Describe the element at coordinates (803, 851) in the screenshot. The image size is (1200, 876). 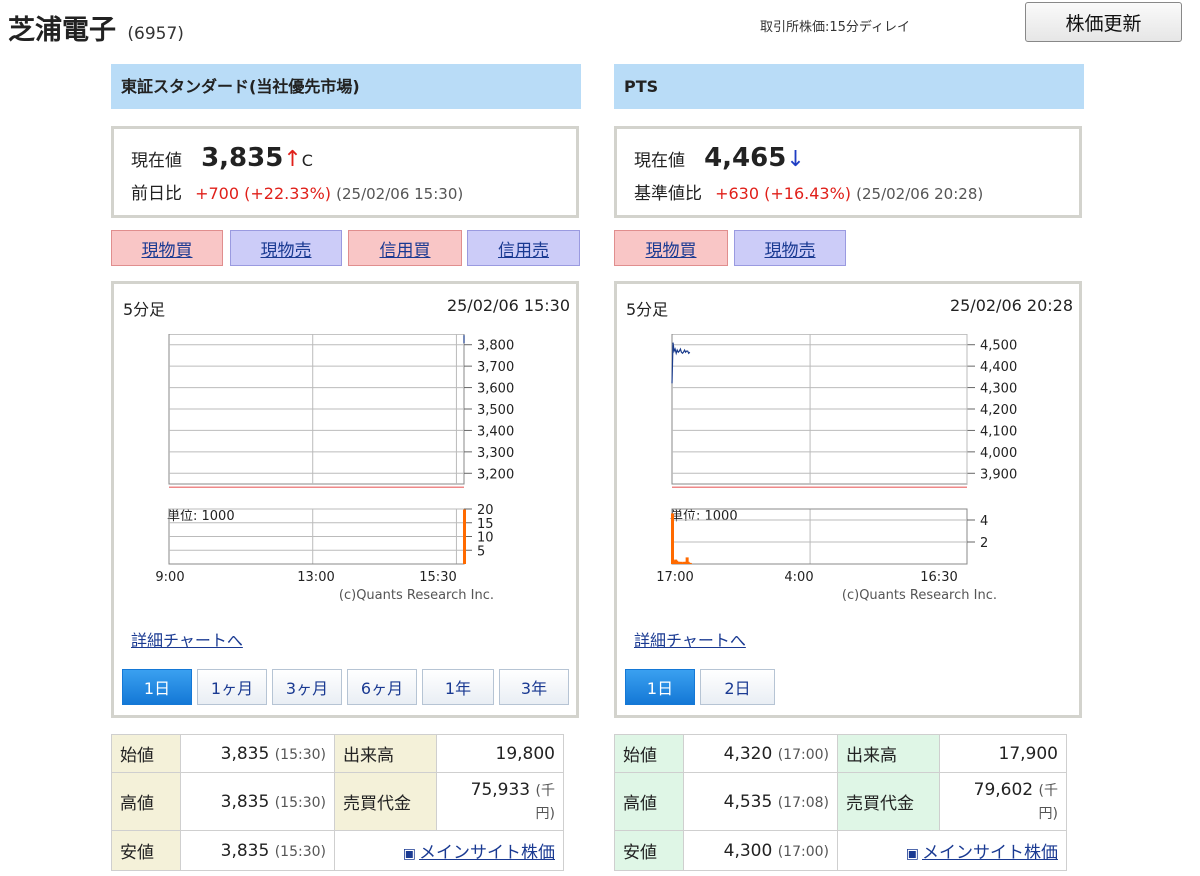
I see `low-time: (17:00)` at that location.